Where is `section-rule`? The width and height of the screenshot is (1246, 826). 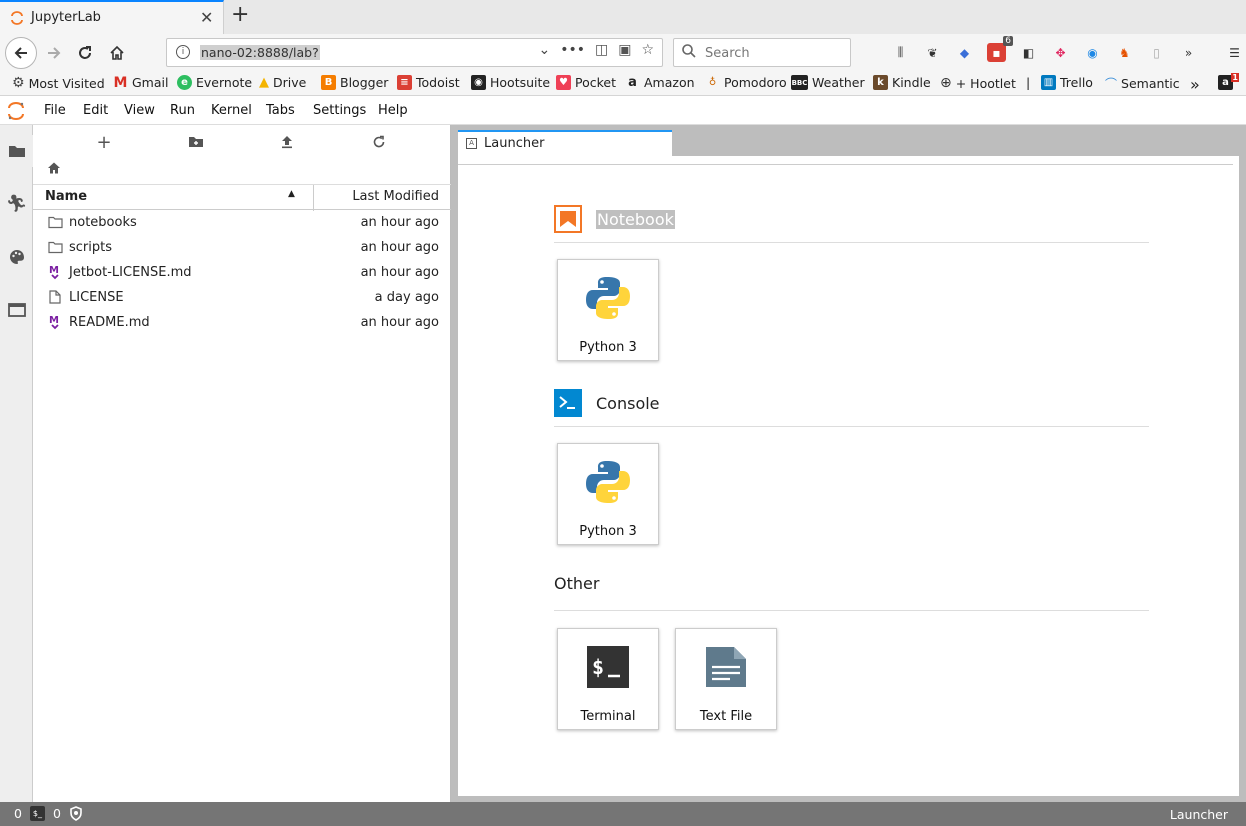 section-rule is located at coordinates (851, 426).